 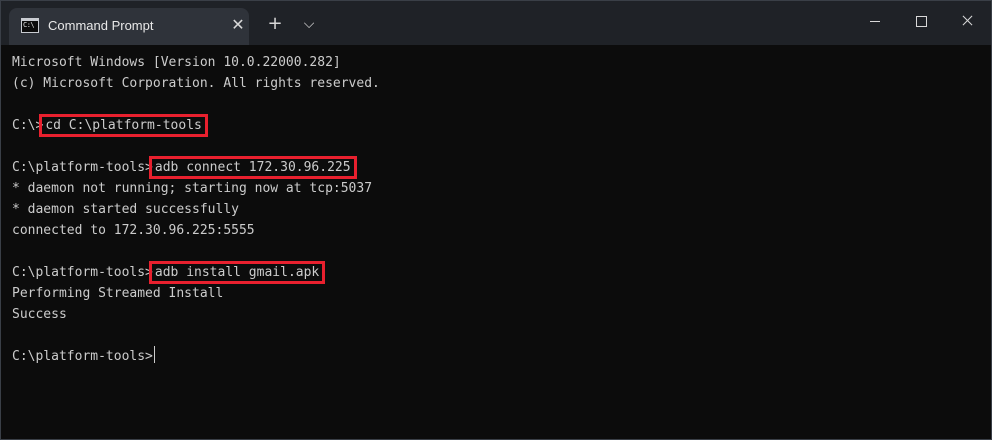 What do you see at coordinates (154, 354) in the screenshot?
I see `text-cursor` at bounding box center [154, 354].